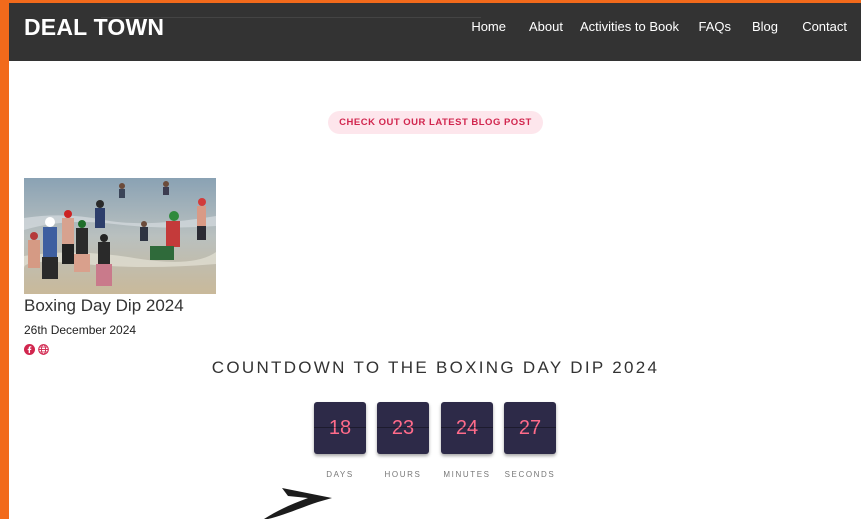  What do you see at coordinates (714, 26) in the screenshot?
I see `nav-faqs: FAQs` at bounding box center [714, 26].